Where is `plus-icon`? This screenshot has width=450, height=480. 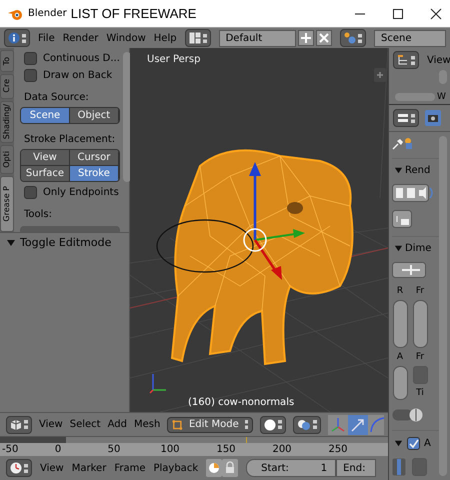
plus-icon is located at coordinates (380, 75).